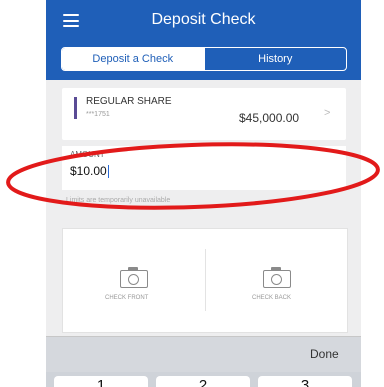 Image resolution: width=384 pixels, height=387 pixels. I want to click on check-back-button: CHECK BACK, so click(276, 280).